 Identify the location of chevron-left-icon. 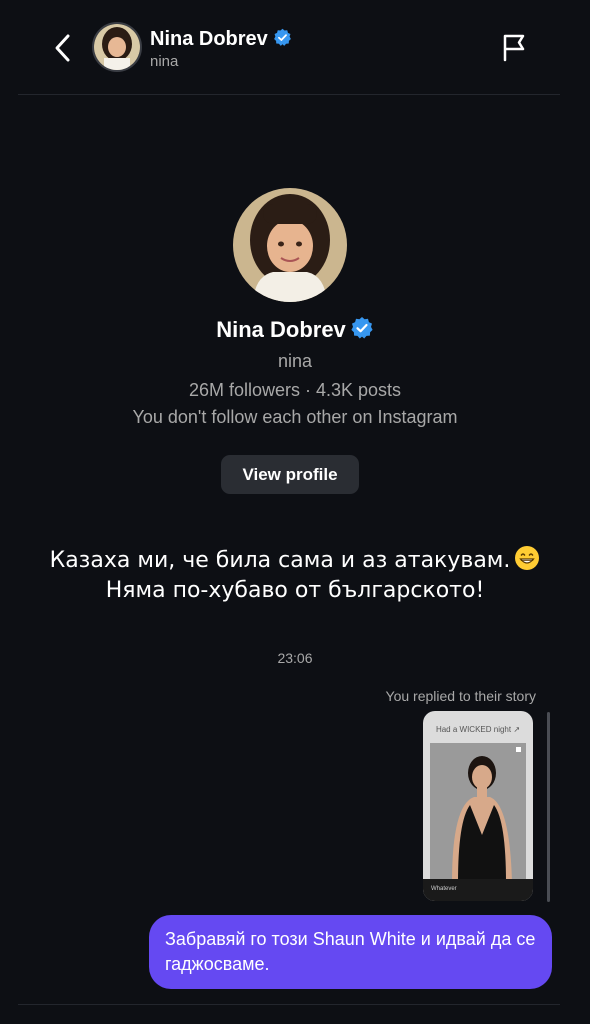
(62, 48).